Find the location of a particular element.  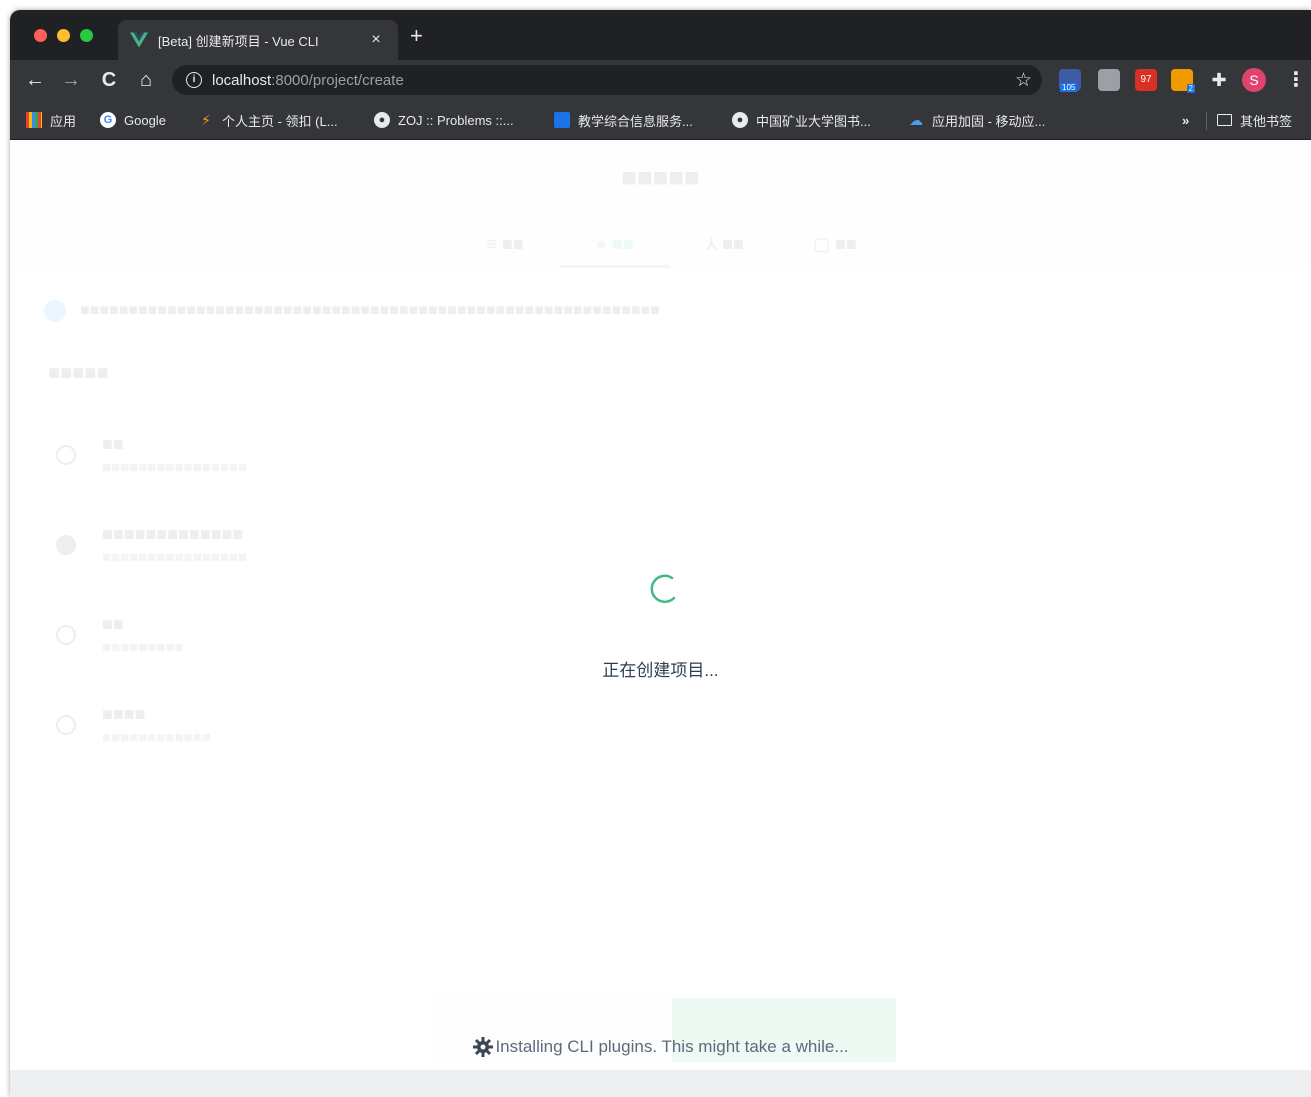

info-icon is located at coordinates (55, 311).